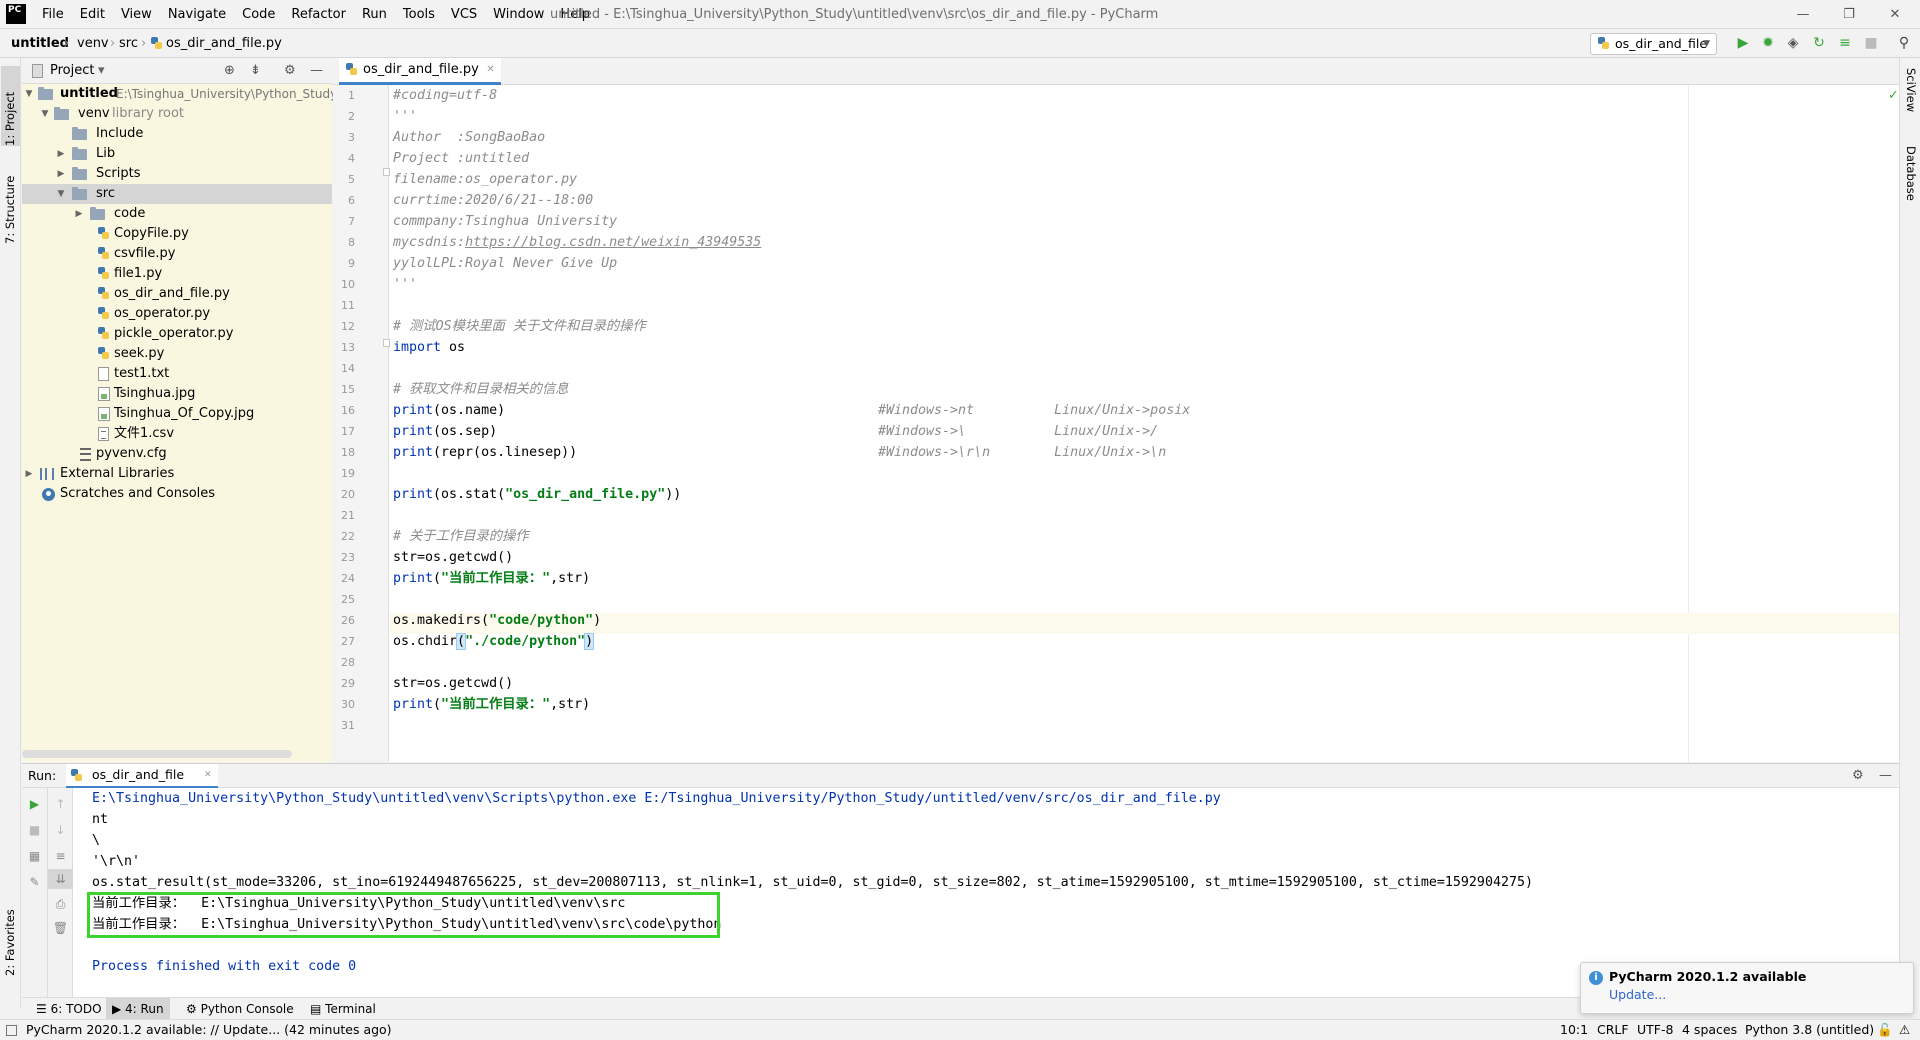  I want to click on maximize-button: ❐, so click(1849, 14).